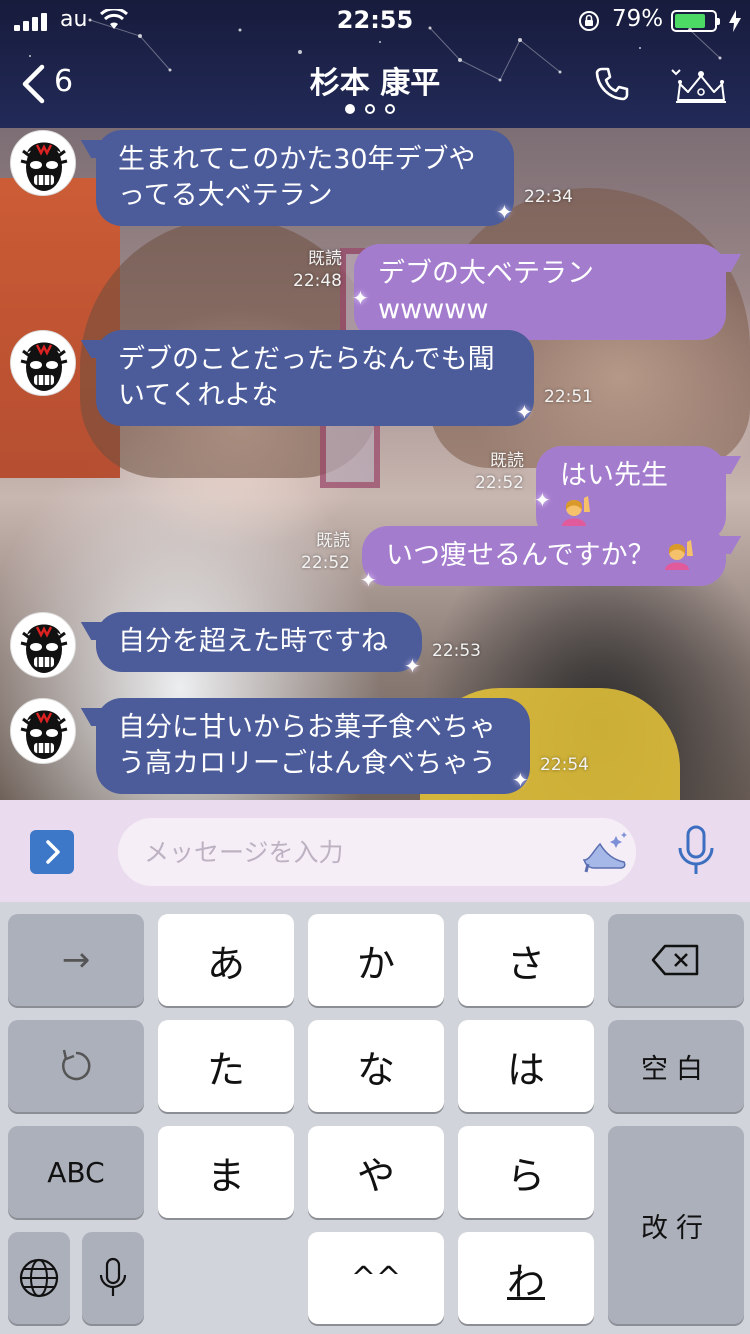  Describe the element at coordinates (525, 963) in the screenshot. I see `key-label: さ` at that location.